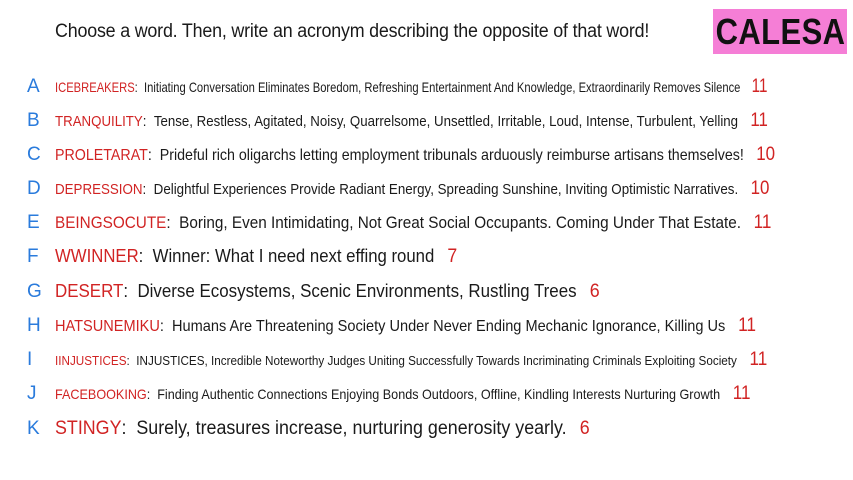 This screenshot has width=853, height=480. I want to click on entry-letter: J, so click(32, 393).